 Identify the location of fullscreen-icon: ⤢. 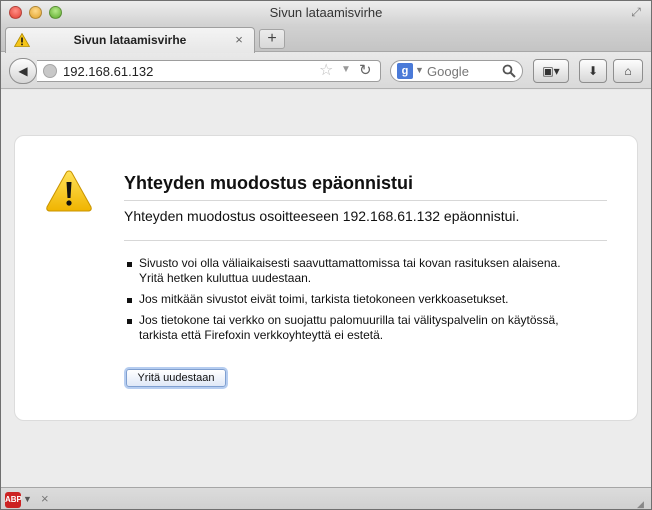
(636, 12).